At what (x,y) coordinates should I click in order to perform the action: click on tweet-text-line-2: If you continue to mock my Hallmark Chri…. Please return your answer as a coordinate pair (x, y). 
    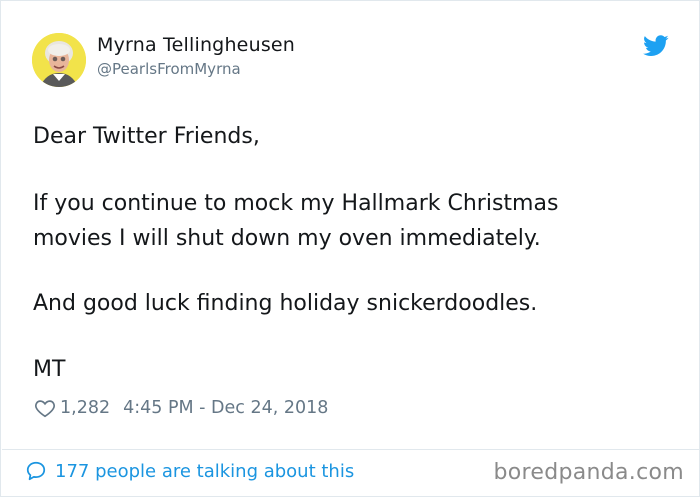
    Looking at the image, I should click on (296, 203).